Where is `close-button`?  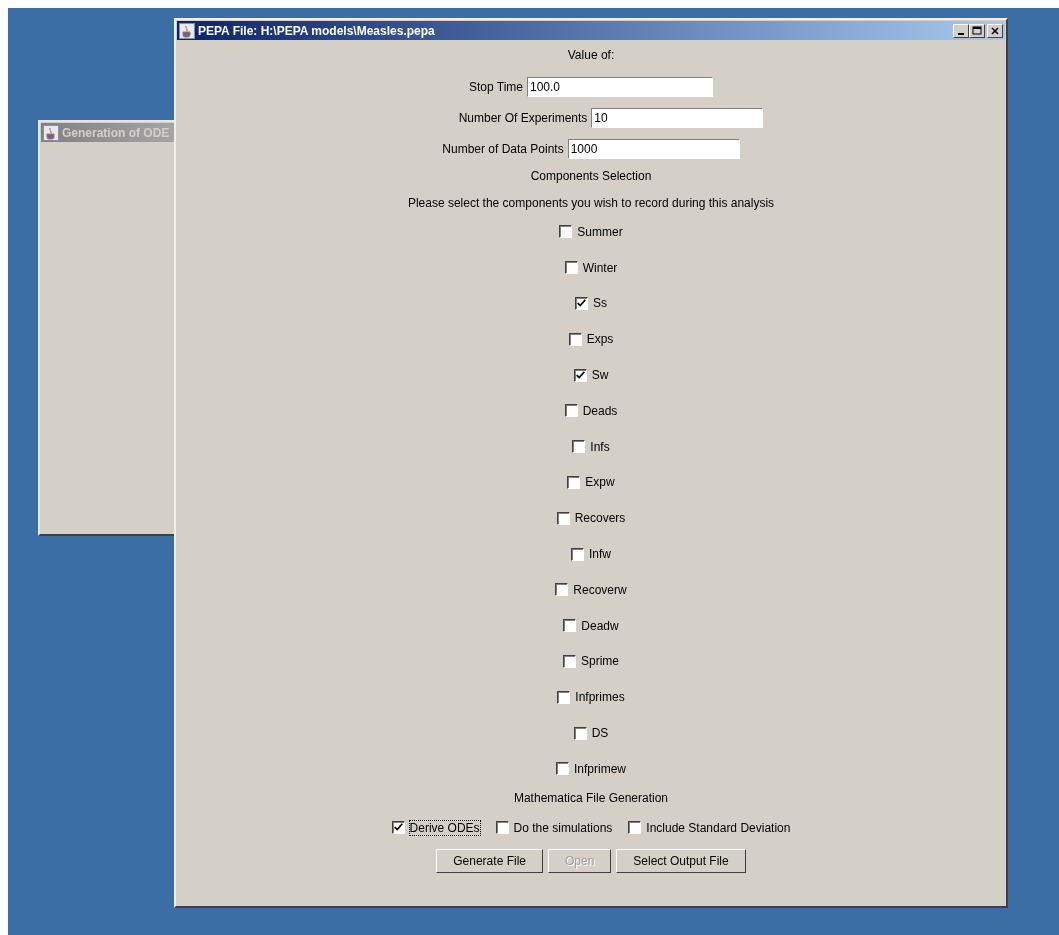
close-button is located at coordinates (995, 30).